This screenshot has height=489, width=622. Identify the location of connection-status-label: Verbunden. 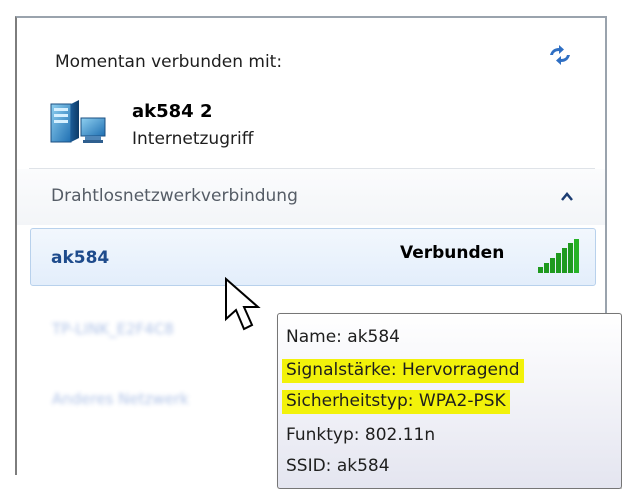
(452, 253).